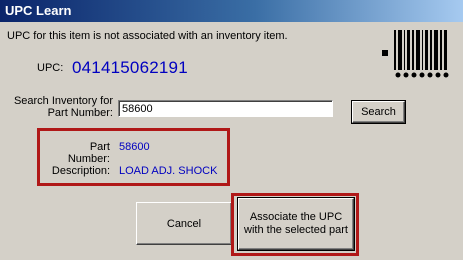  I want to click on associate-label-line1: Associate the UPC, so click(296, 217).